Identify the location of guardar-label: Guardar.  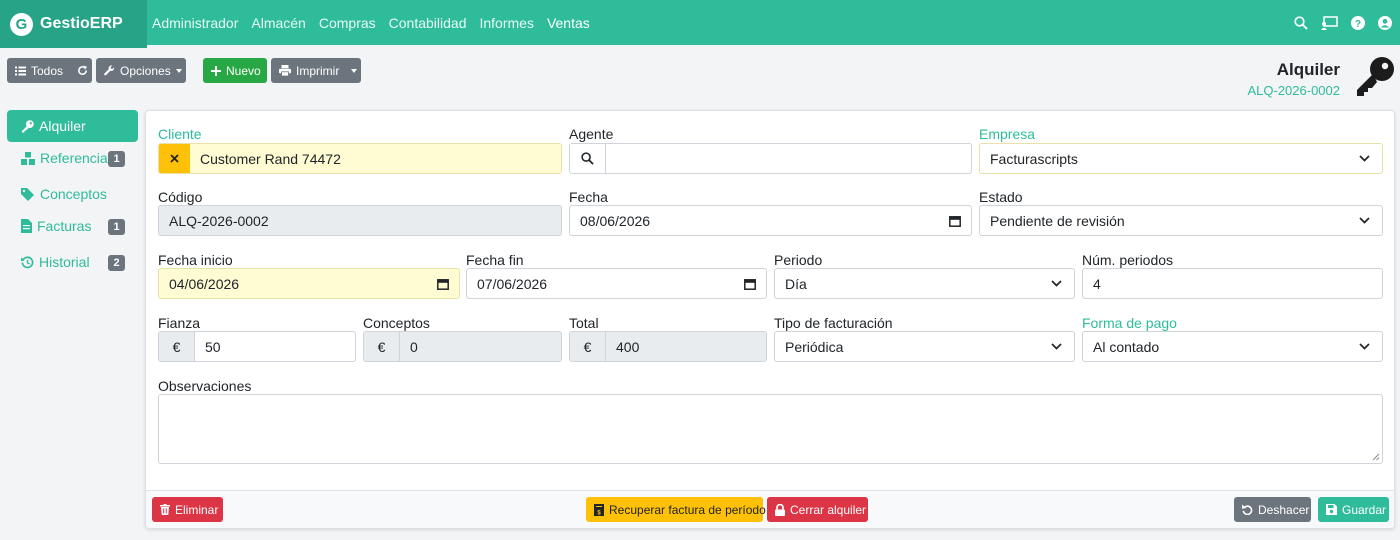
(1364, 509).